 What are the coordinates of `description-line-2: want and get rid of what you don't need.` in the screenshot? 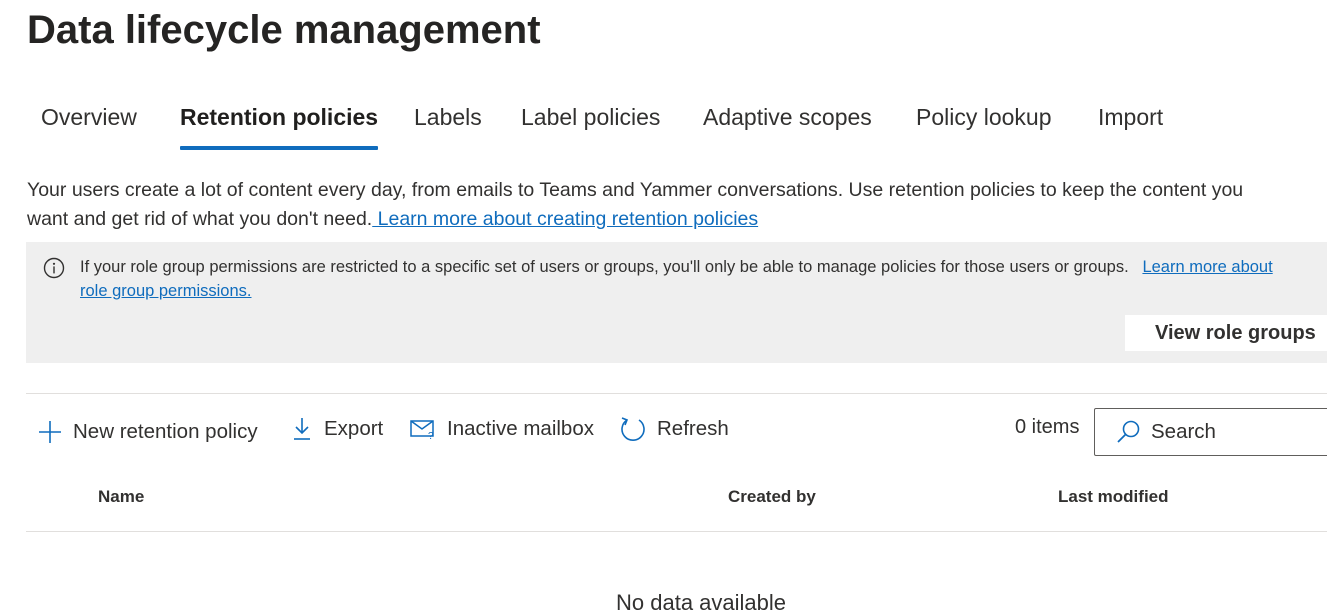 It's located at (200, 219).